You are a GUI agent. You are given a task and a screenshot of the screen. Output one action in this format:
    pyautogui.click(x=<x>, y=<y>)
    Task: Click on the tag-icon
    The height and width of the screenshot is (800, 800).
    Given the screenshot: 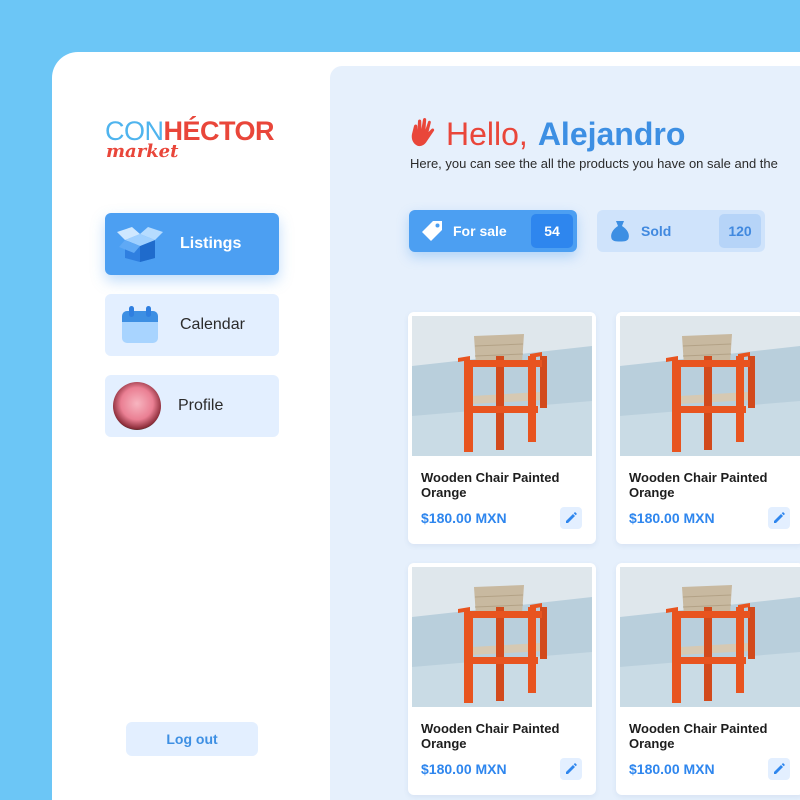 What is the action you would take?
    pyautogui.click(x=432, y=231)
    